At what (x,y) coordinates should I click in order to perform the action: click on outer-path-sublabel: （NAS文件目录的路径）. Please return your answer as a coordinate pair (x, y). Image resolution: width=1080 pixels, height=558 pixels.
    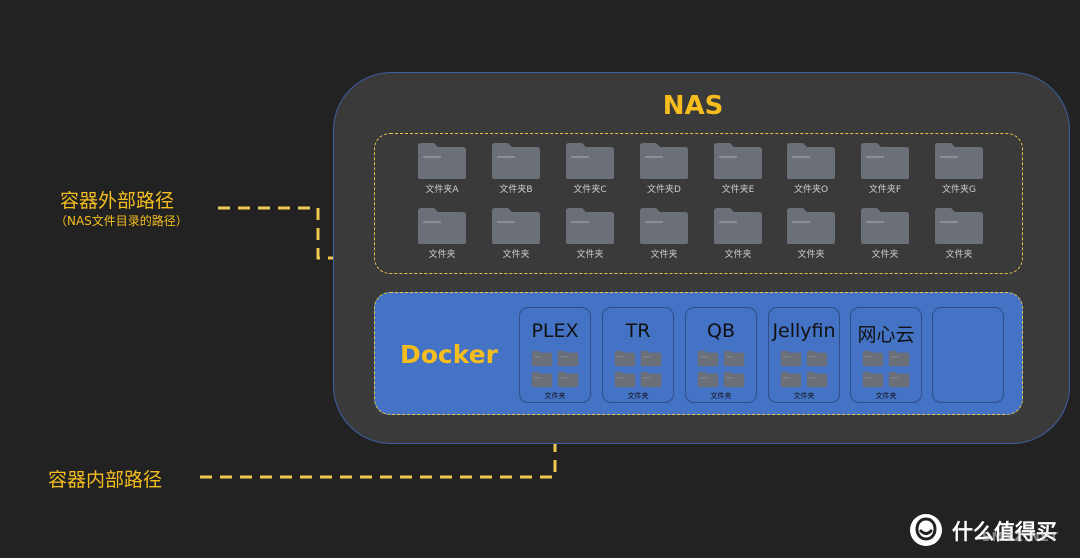
    Looking at the image, I should click on (121, 221).